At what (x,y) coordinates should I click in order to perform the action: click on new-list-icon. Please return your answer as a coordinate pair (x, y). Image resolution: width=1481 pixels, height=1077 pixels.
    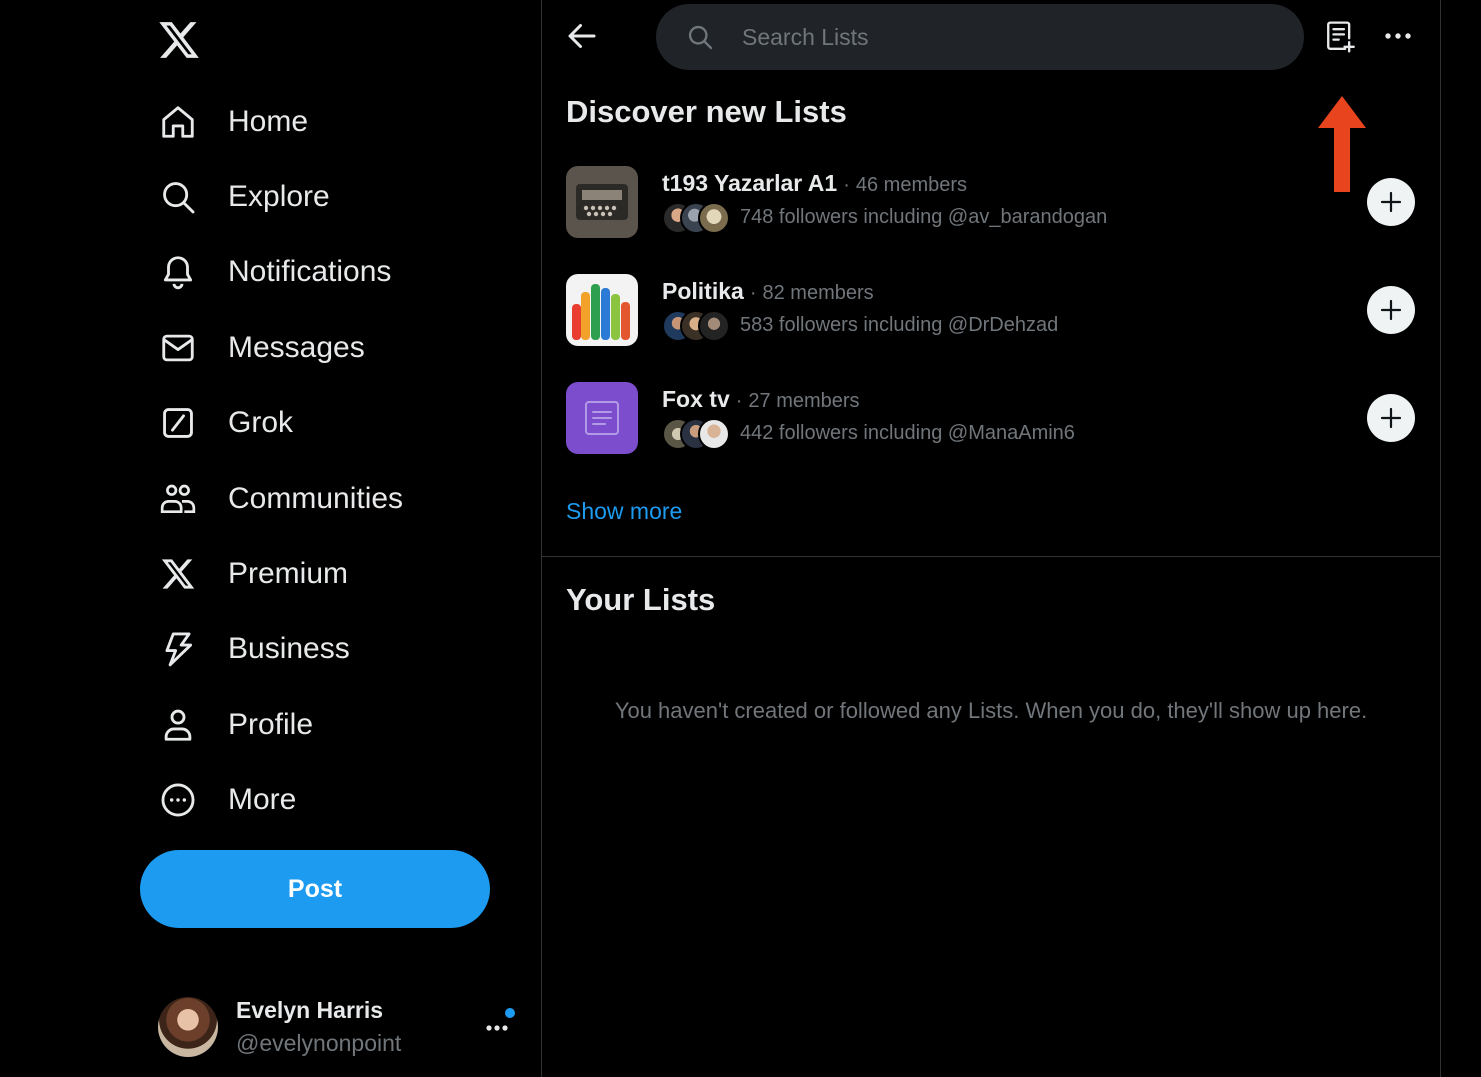
    Looking at the image, I should click on (1340, 37).